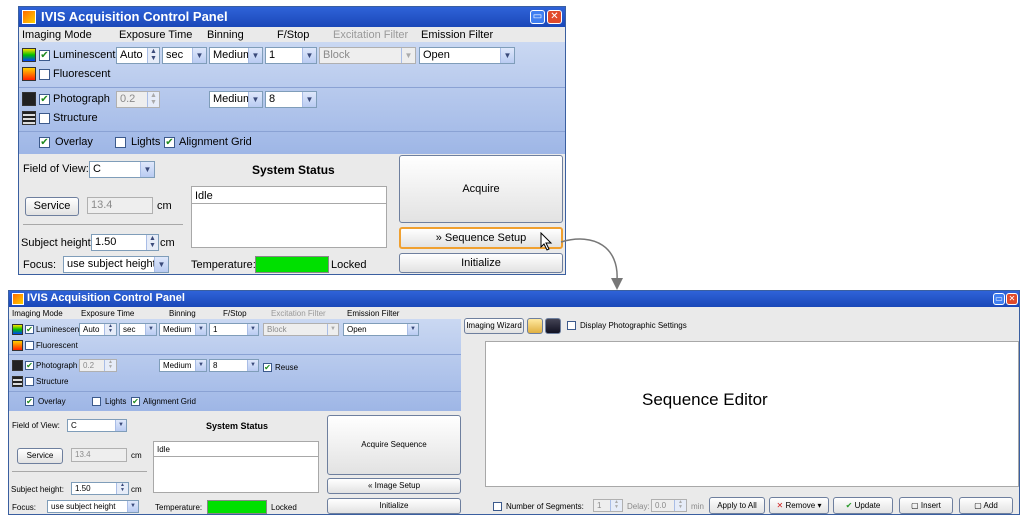 The height and width of the screenshot is (516, 1021). What do you see at coordinates (990, 505) in the screenshot?
I see `add-label: Add` at bounding box center [990, 505].